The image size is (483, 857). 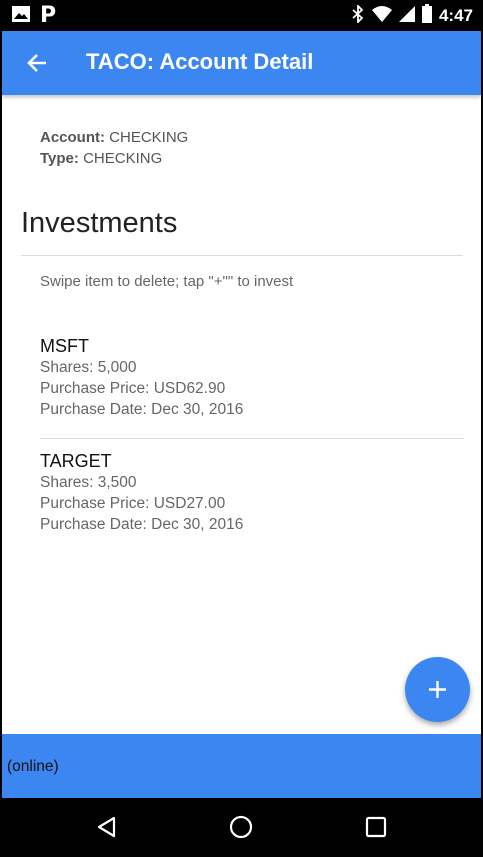 I want to click on home-nav-icon, so click(x=241, y=827).